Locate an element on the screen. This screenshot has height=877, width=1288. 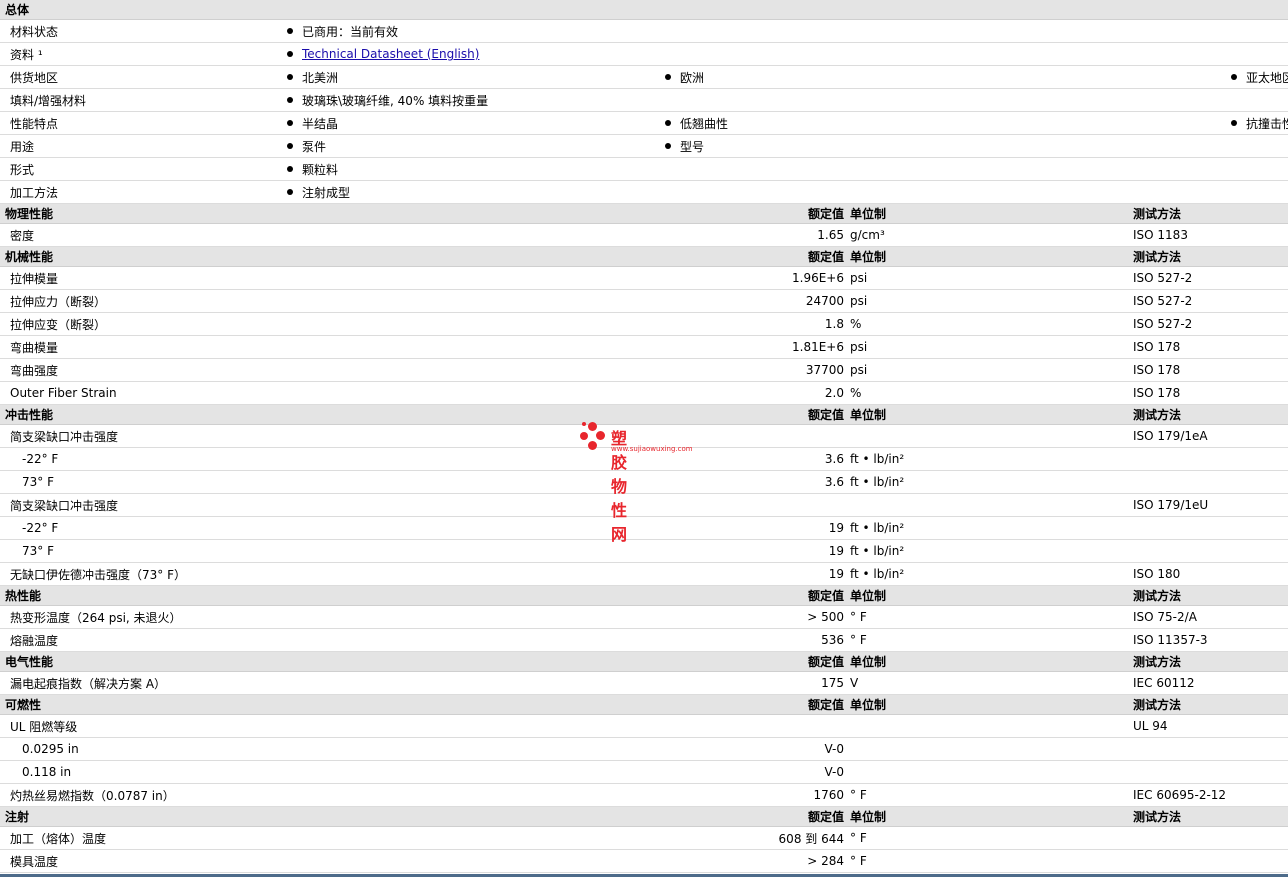
item-text: 北美洲 is located at coordinates (320, 77).